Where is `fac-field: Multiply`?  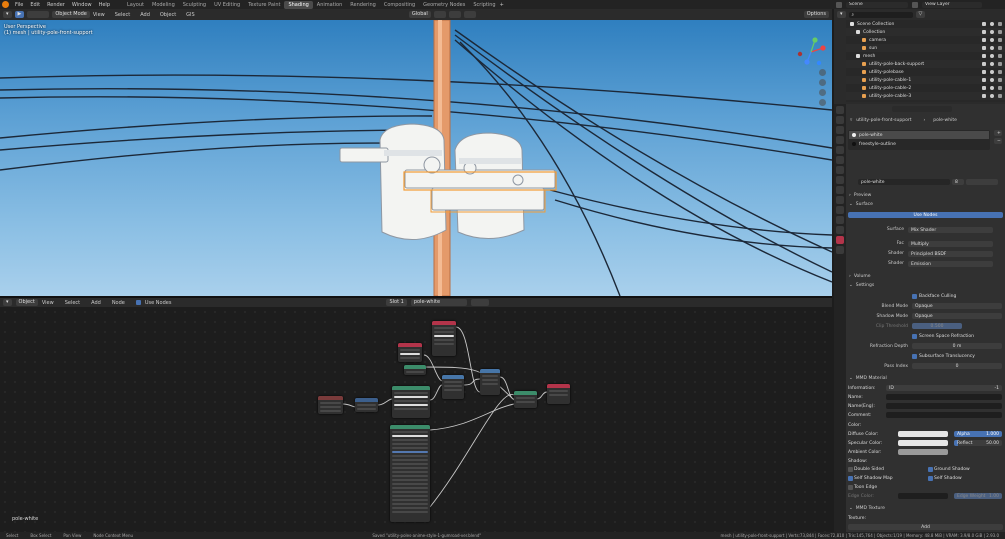 fac-field: Multiply is located at coordinates (950, 244).